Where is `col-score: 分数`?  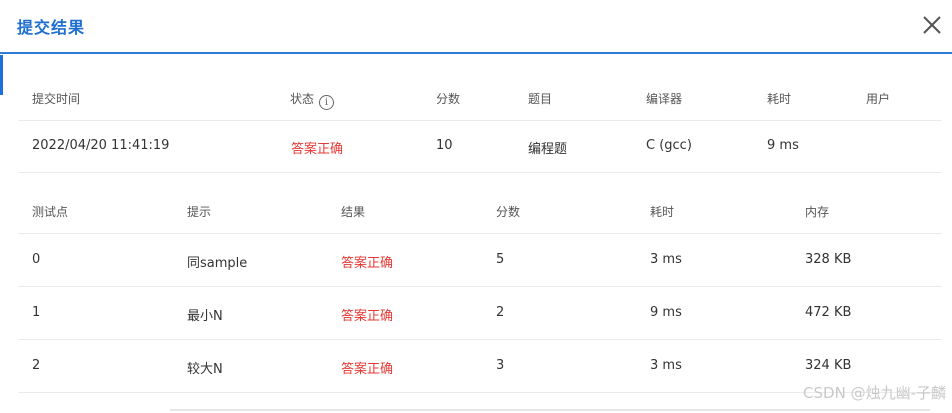
col-score: 分数 is located at coordinates (448, 99).